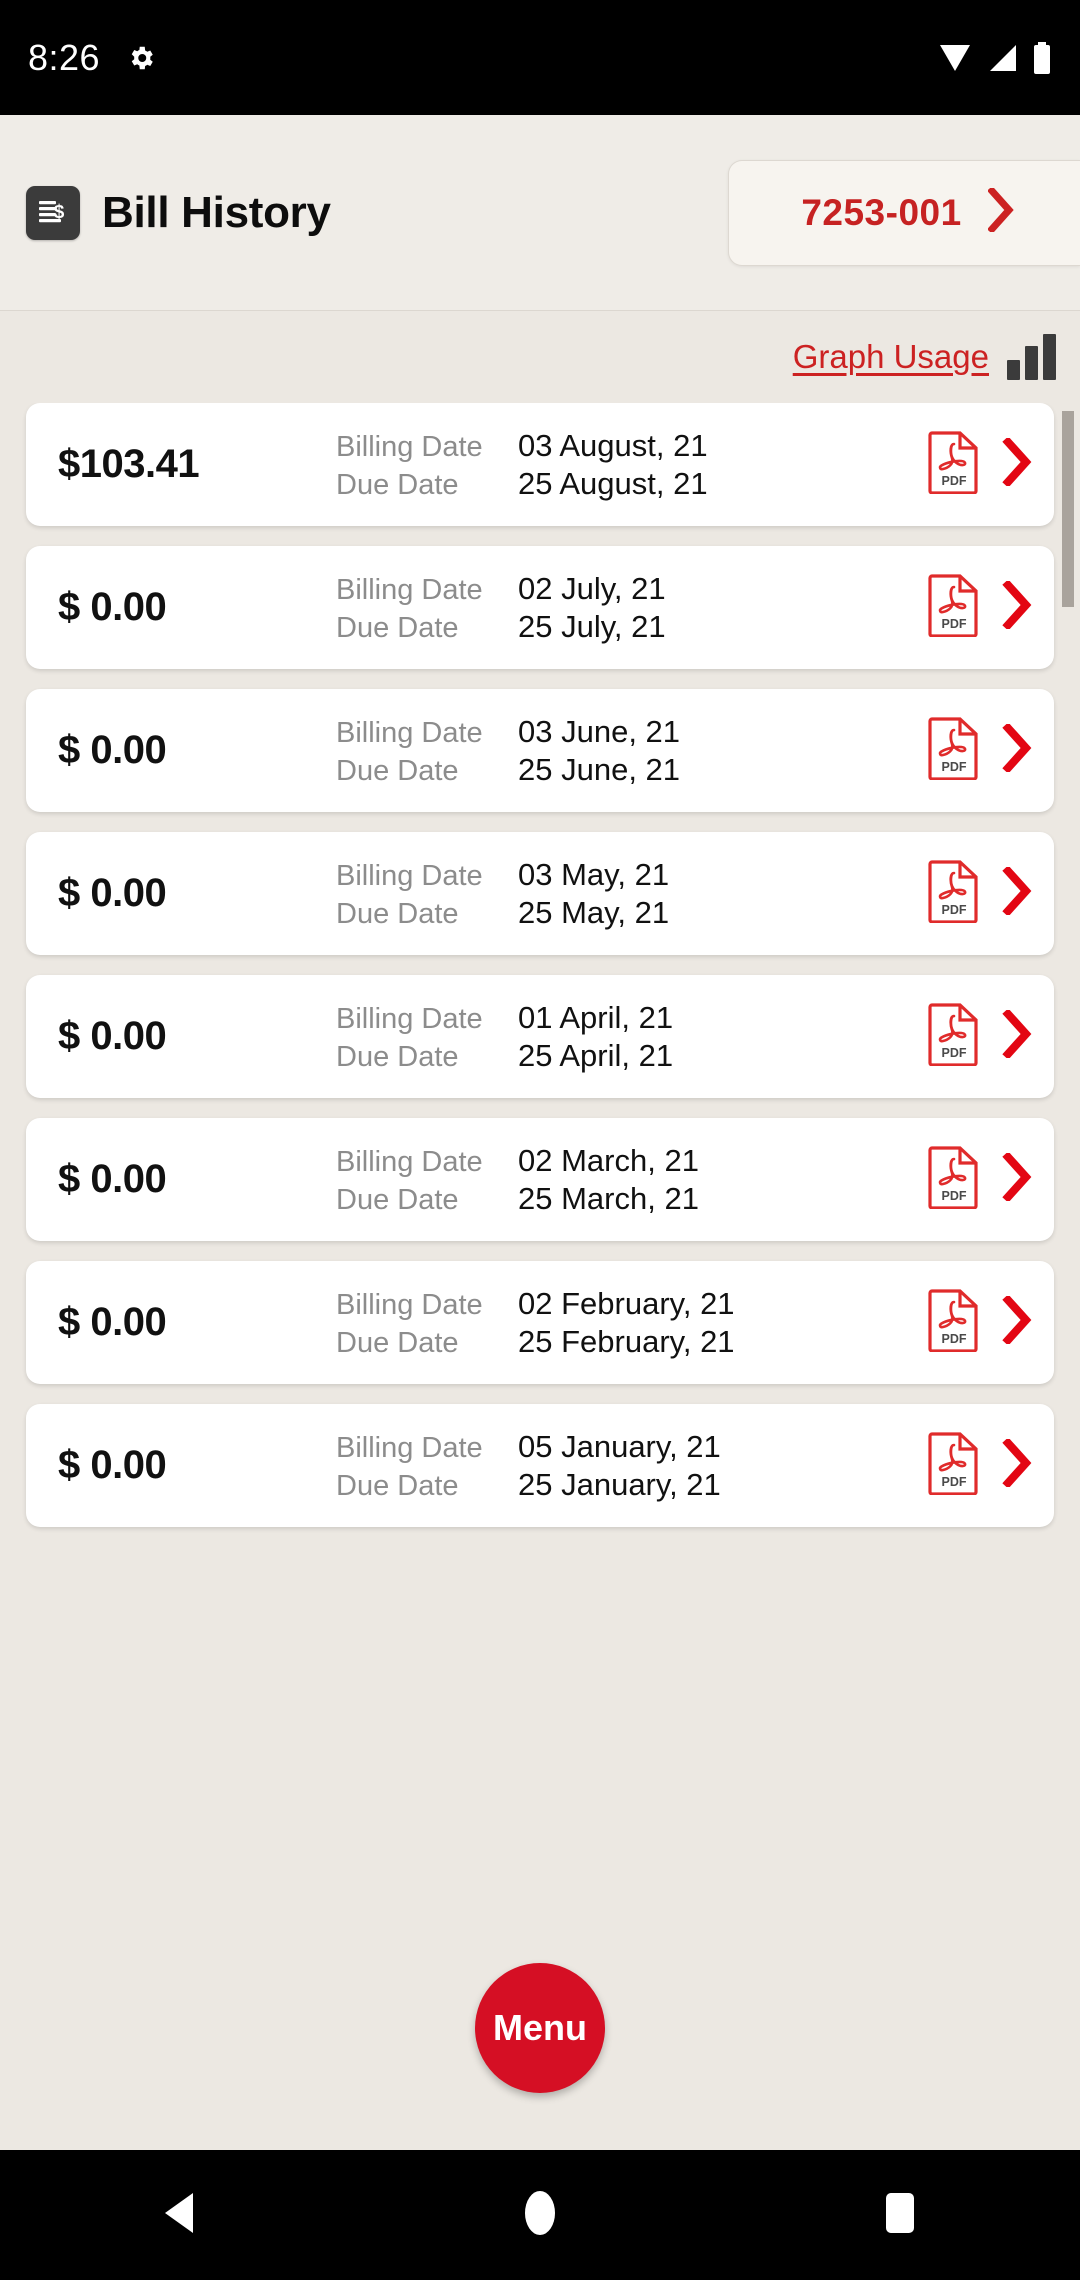 This screenshot has height=2280, width=1080. I want to click on due-date-line: Due Date 25 January, 21, so click(632, 1485).